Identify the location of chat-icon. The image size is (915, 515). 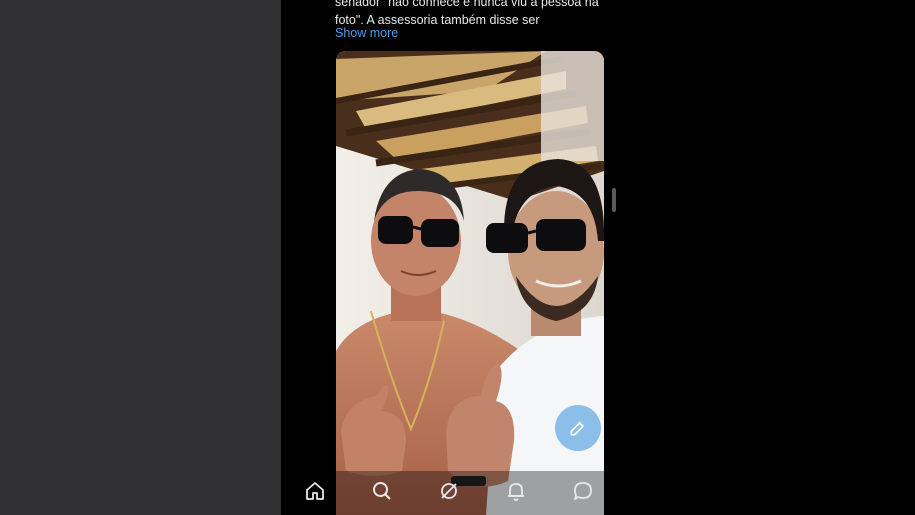
(583, 491).